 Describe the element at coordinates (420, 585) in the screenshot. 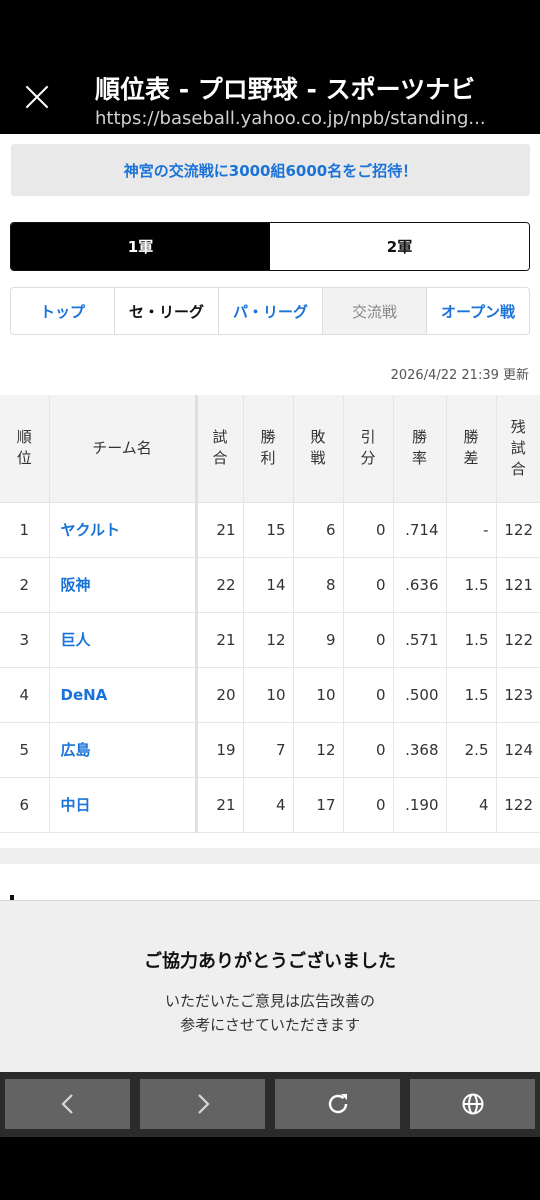

I see `pct-cell: .636` at that location.